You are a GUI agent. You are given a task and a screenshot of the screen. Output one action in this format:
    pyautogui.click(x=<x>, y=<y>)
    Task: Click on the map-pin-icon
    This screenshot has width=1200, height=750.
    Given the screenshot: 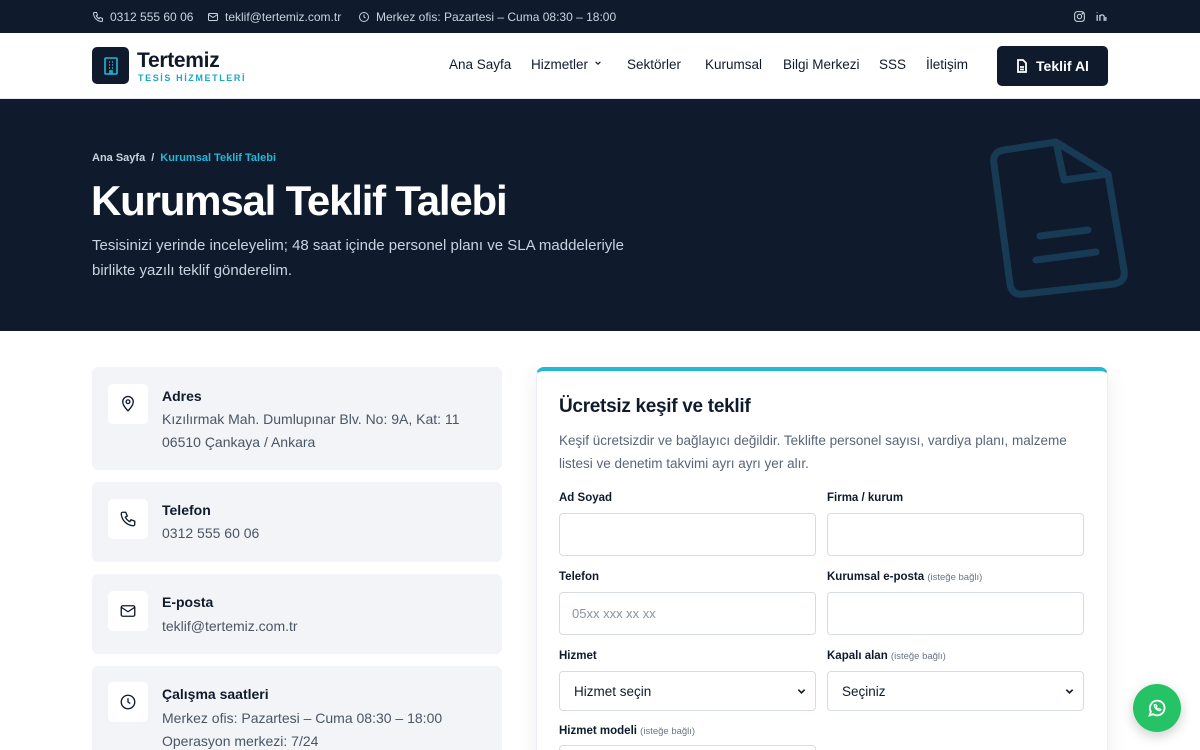 What is the action you would take?
    pyautogui.click(x=128, y=403)
    